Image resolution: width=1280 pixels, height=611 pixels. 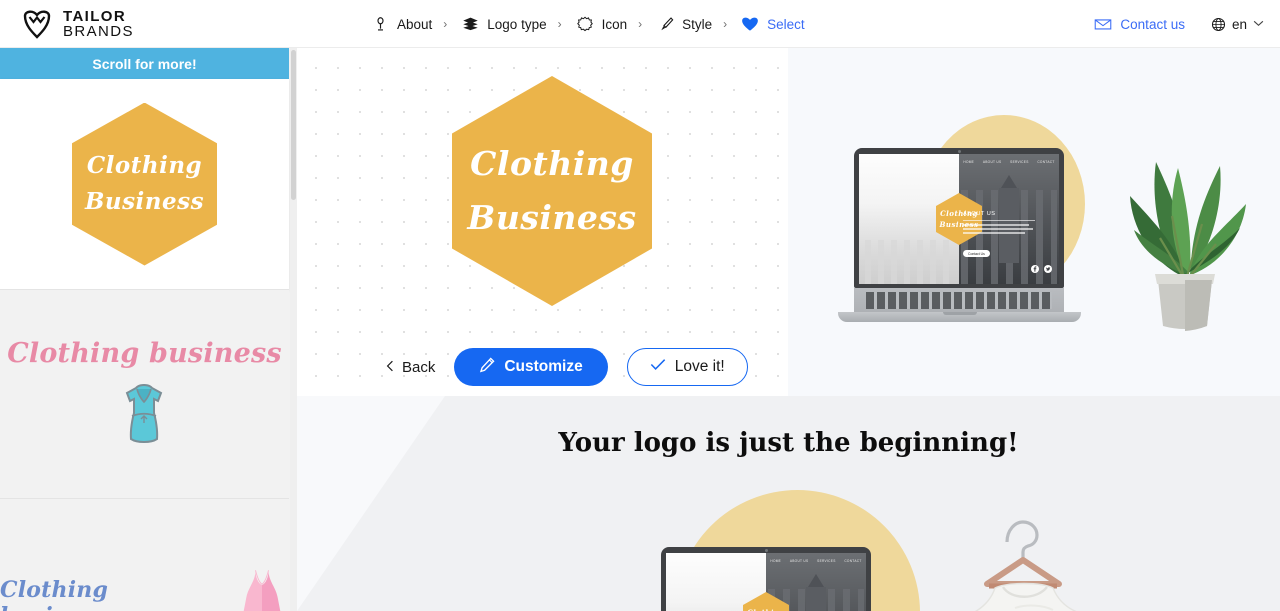 I want to click on nav-step-icon-label: Icon, so click(x=614, y=24).